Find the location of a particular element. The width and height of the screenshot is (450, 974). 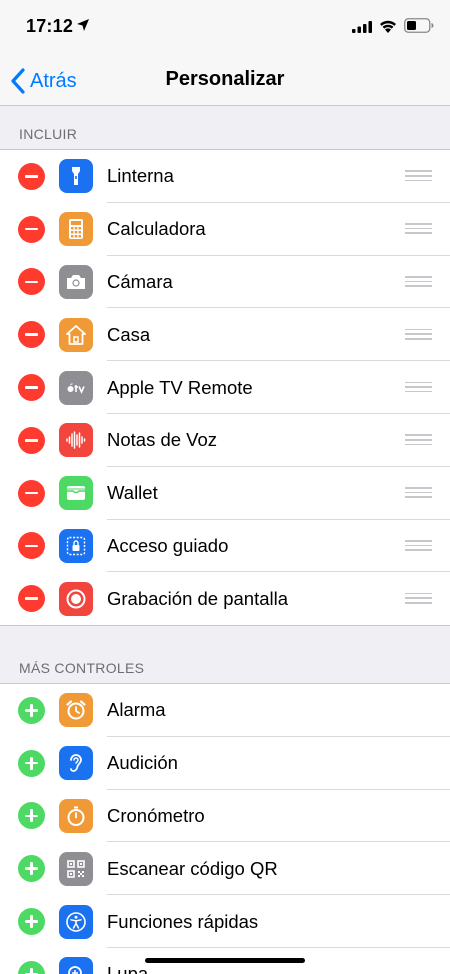

control-label: Calculadora is located at coordinates (156, 229).